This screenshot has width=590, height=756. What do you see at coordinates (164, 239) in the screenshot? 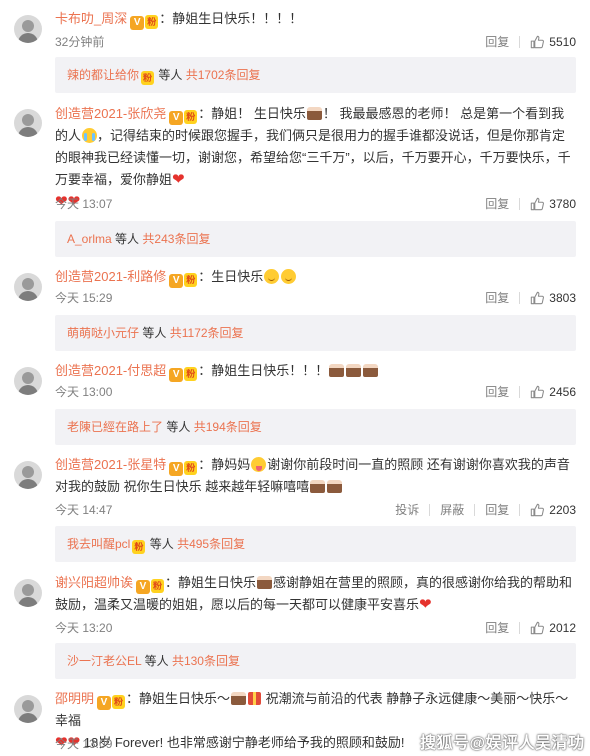
I see `reply-total: 243` at bounding box center [164, 239].